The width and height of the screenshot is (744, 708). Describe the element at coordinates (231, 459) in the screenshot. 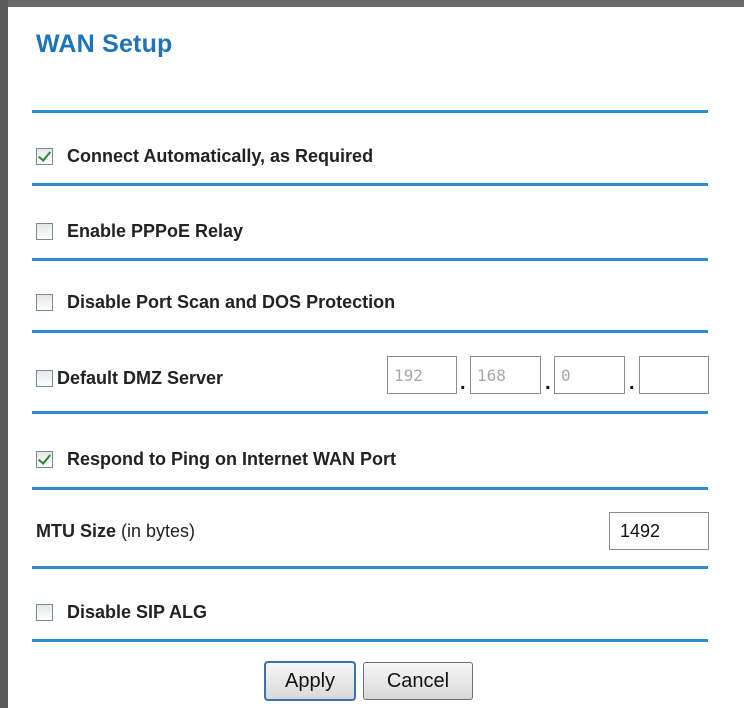

I see `respond-ping-label: Respond to Ping on Internet WAN Port` at that location.